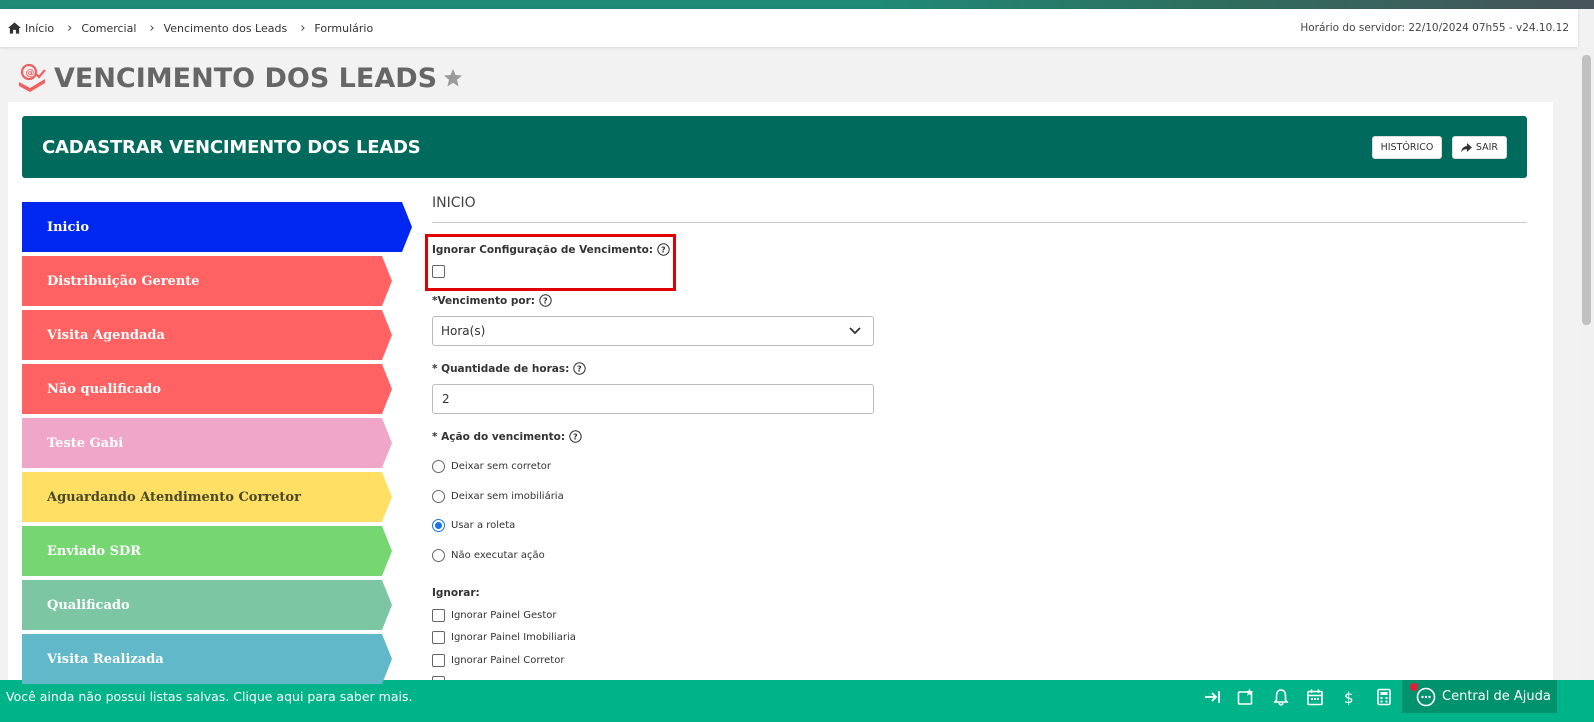 This screenshot has width=1594, height=722. I want to click on historico-button-label: HISTÓRICO, so click(1407, 147).